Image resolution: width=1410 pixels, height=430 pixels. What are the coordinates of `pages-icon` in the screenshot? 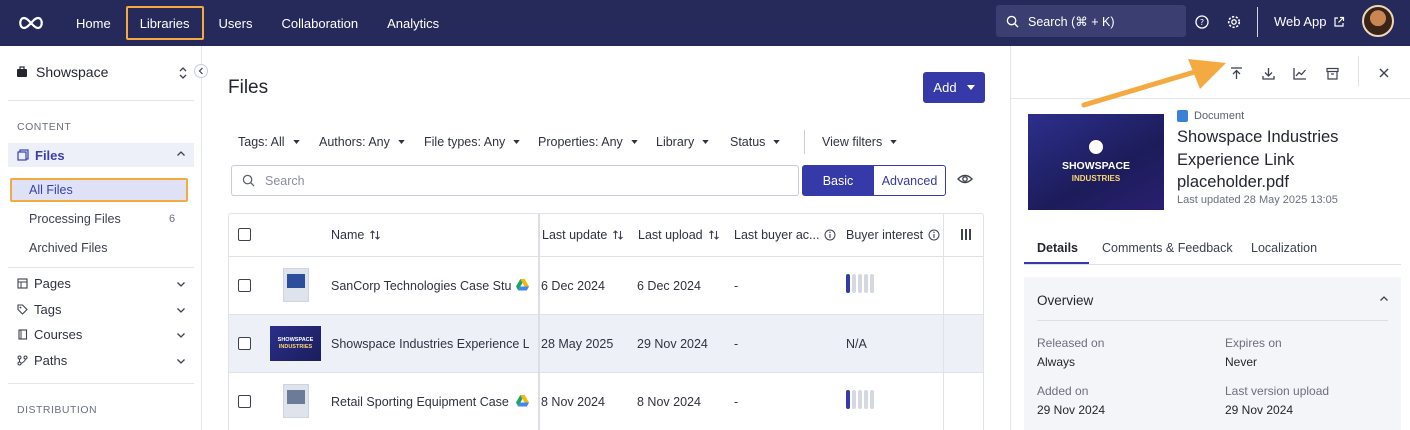 It's located at (22, 283).